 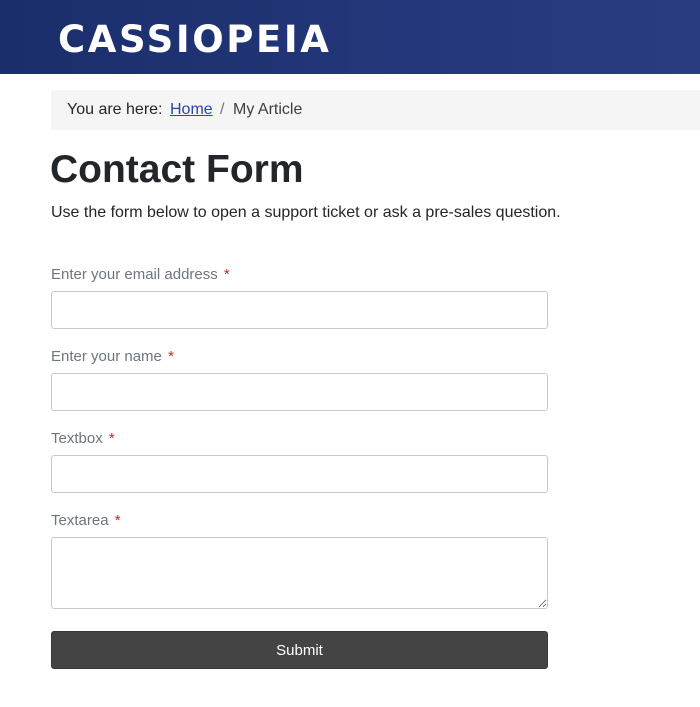 What do you see at coordinates (299, 310) in the screenshot?
I see `email-field` at bounding box center [299, 310].